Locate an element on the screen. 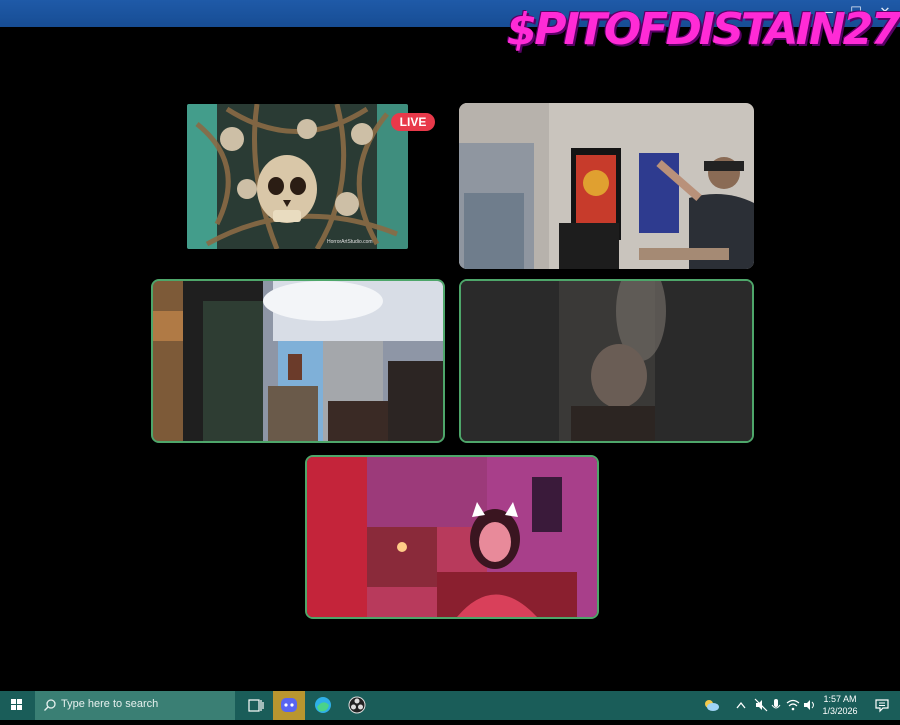 Image resolution: width=900 pixels, height=725 pixels. taskbar-clock: 1:57 AM 1/3/2026 is located at coordinates (840, 705).